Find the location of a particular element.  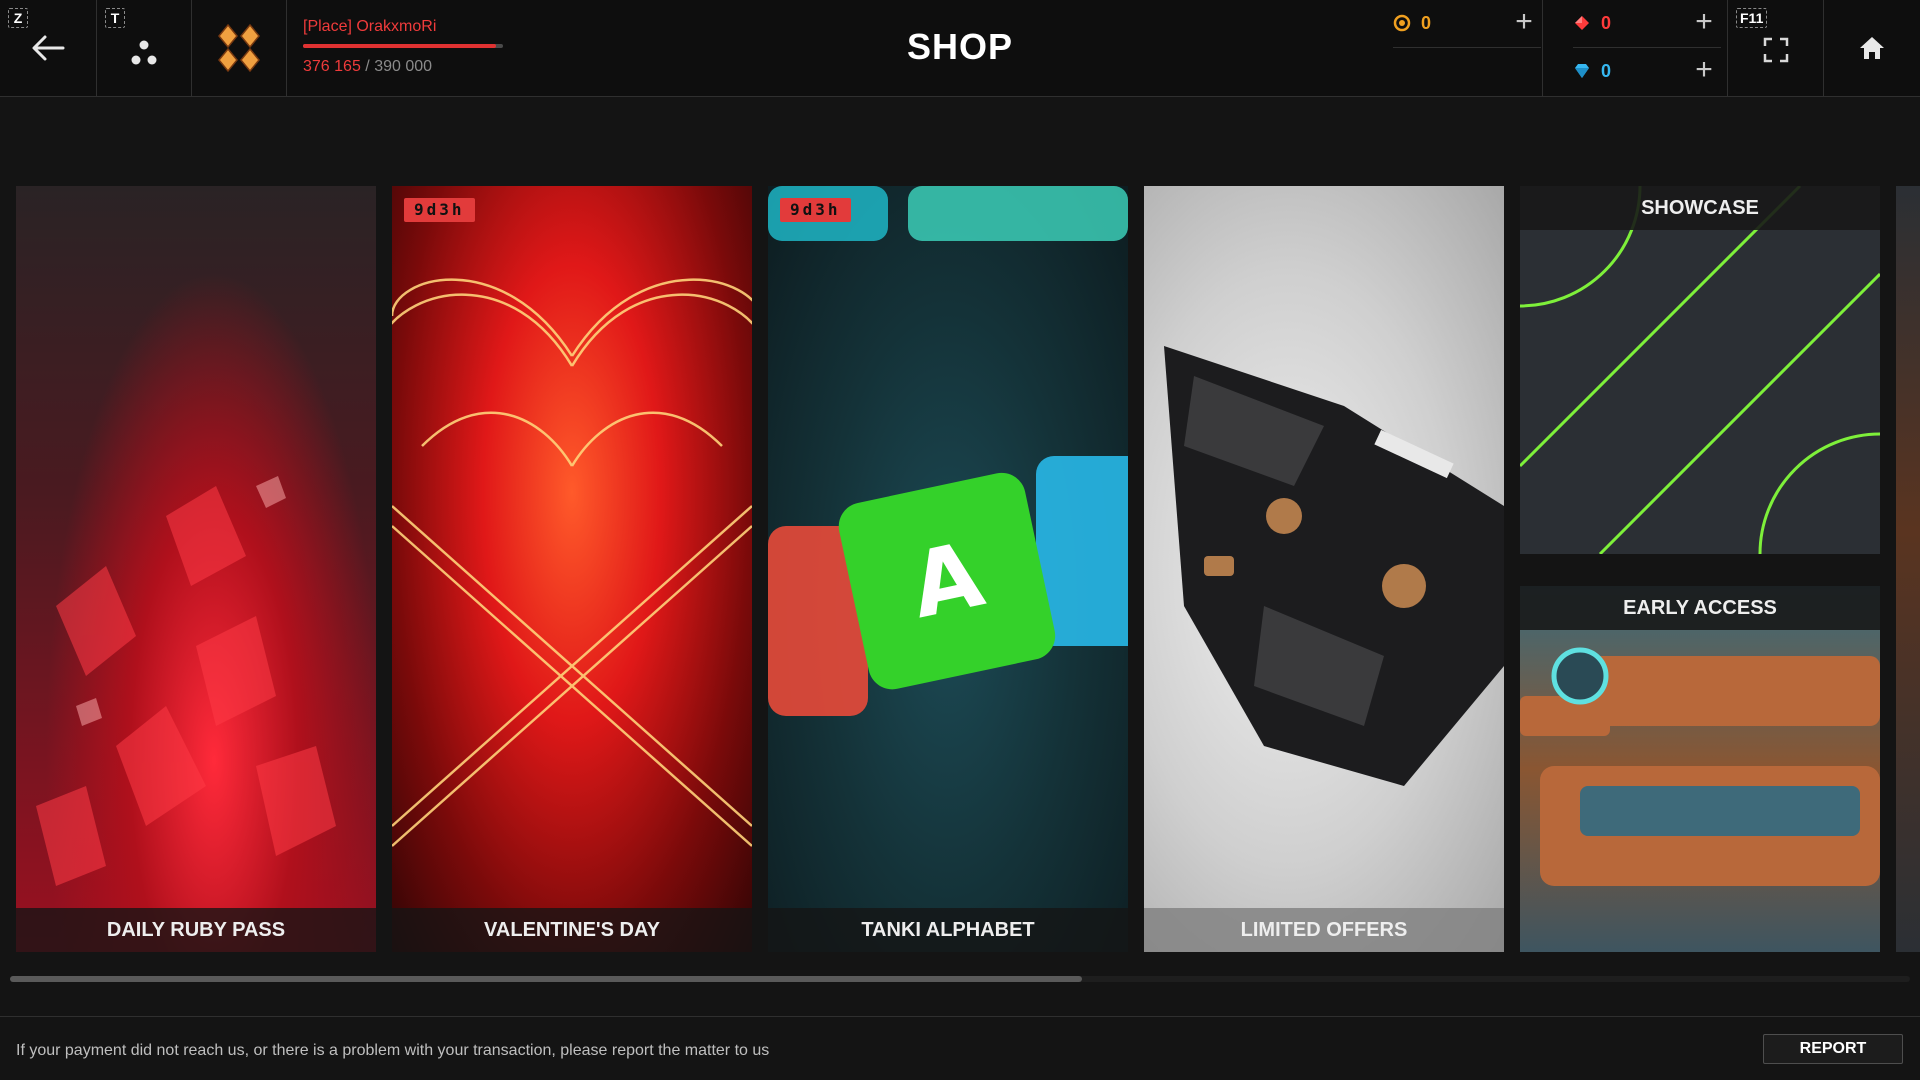

shop-card-daily-ruby-pass: DAILY RUBY PASS is located at coordinates (196, 569).